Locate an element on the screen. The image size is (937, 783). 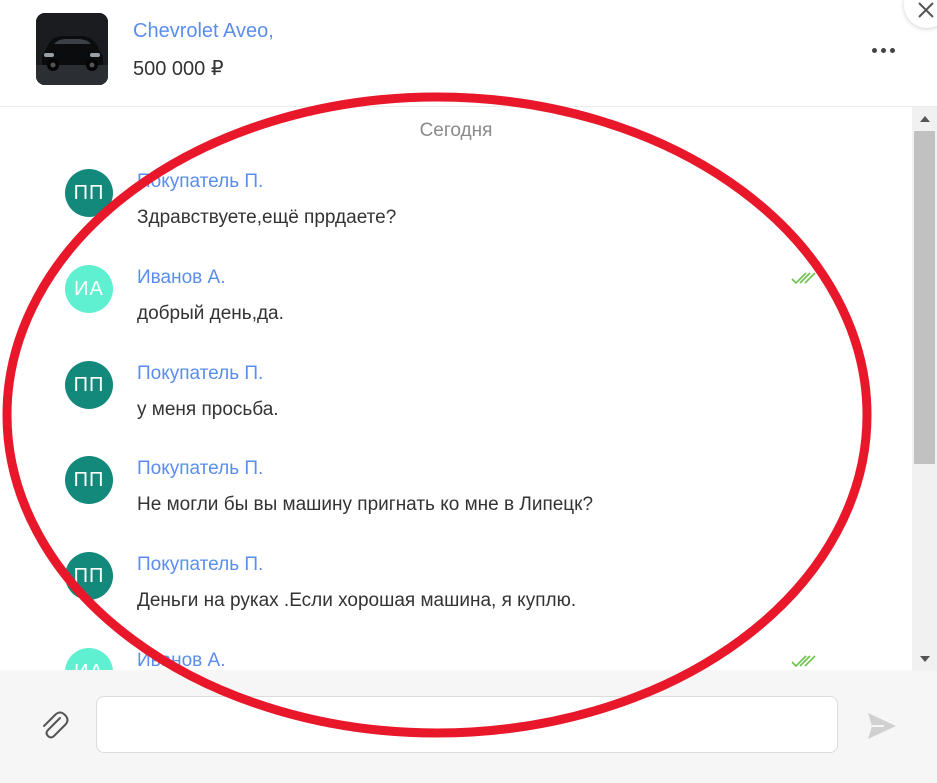
car-thumbnail is located at coordinates (72, 49).